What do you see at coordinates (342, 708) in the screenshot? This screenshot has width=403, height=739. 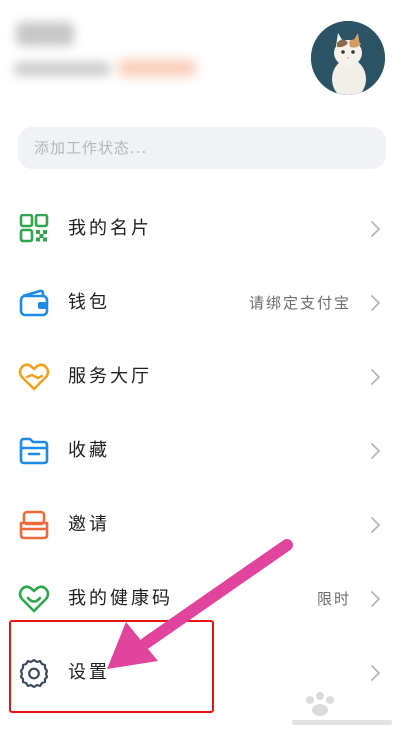 I see `watermark-logo` at bounding box center [342, 708].